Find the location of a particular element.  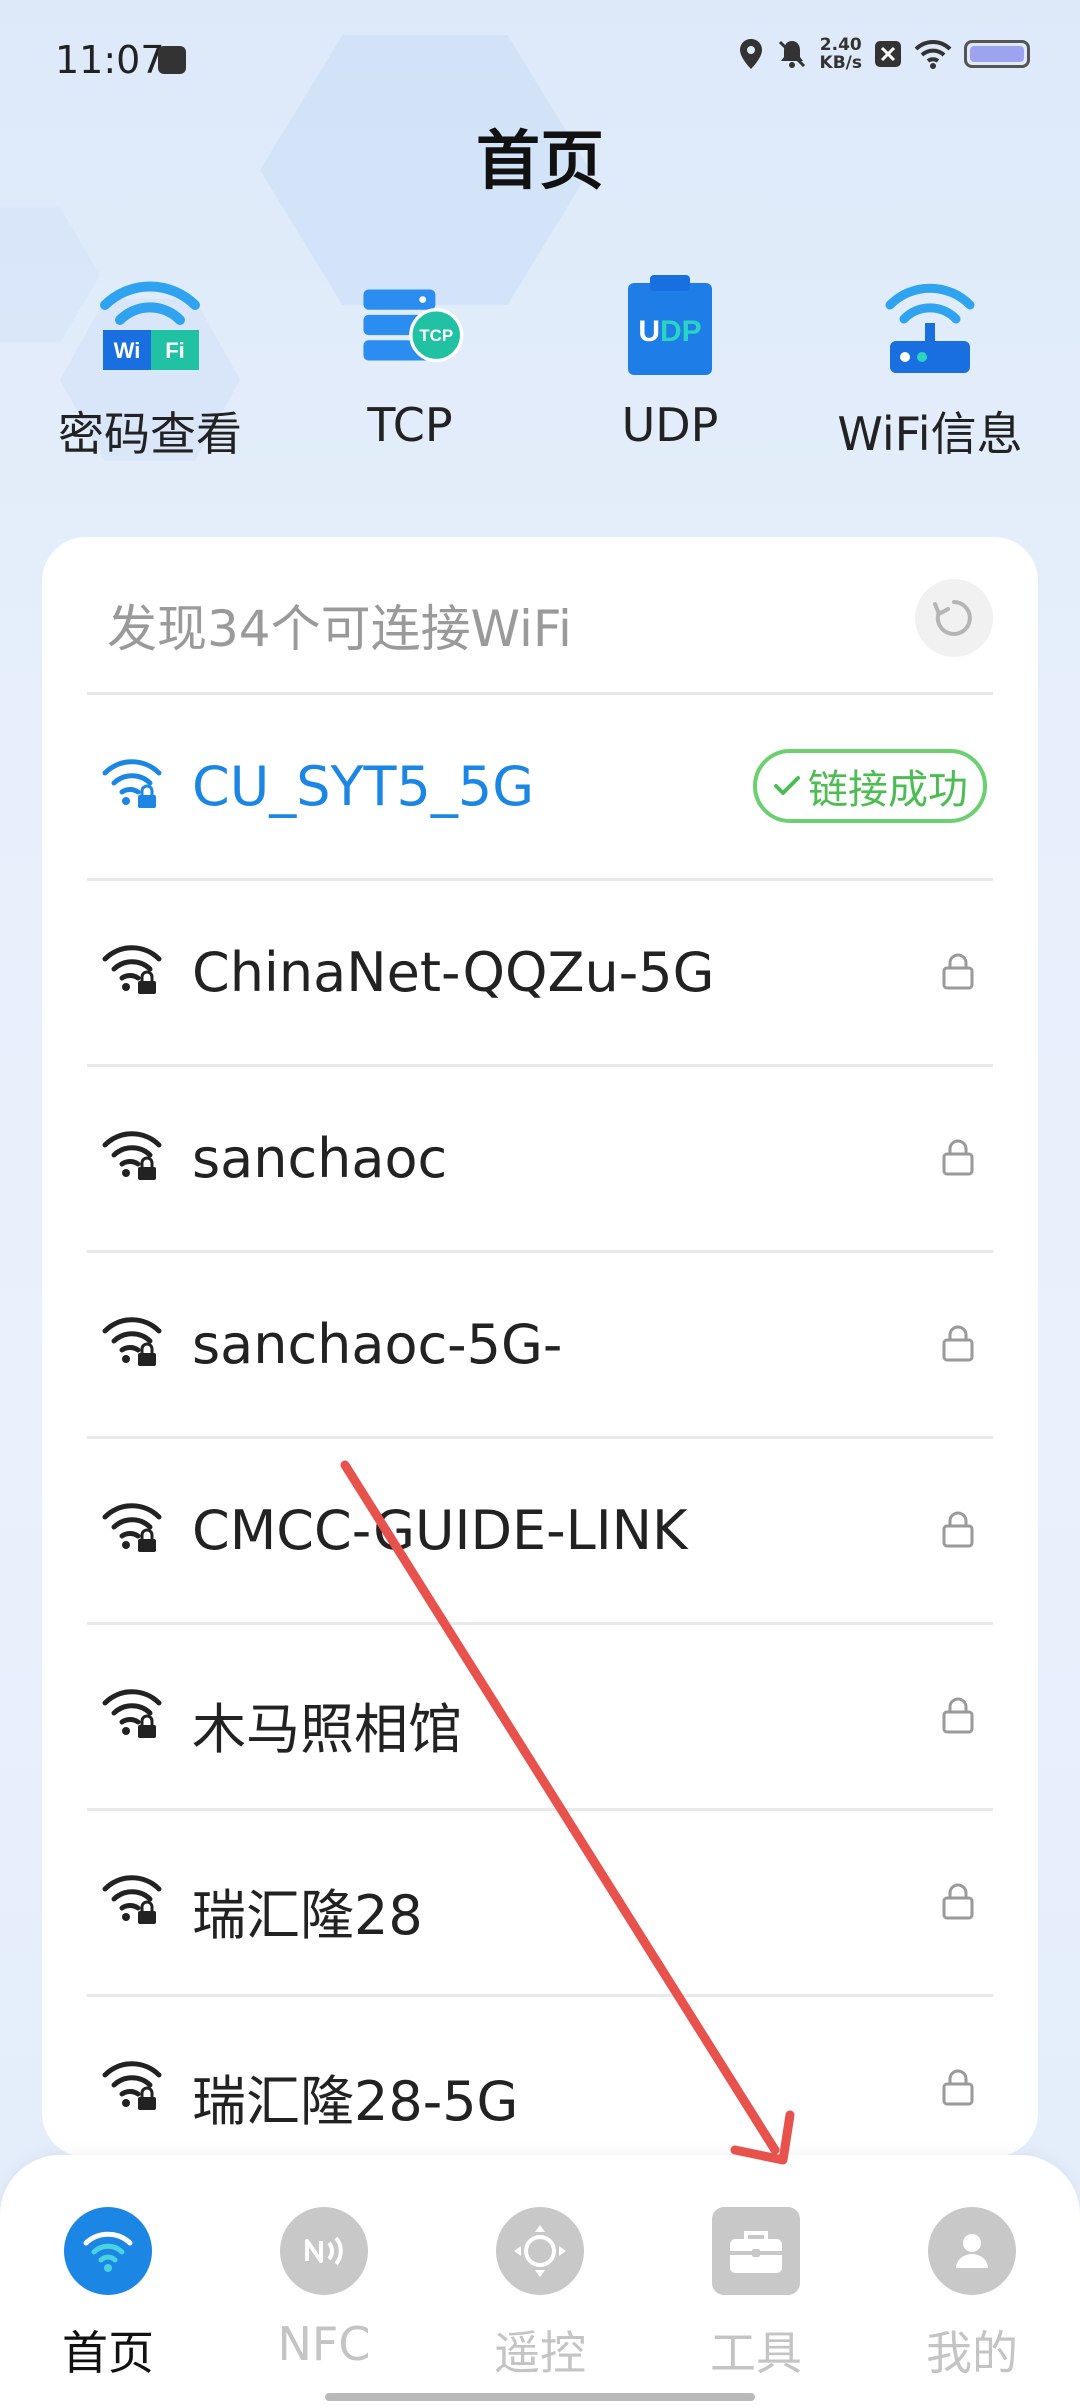

wifi-ssid: CMCC-GUIDE-LINK is located at coordinates (440, 1530).